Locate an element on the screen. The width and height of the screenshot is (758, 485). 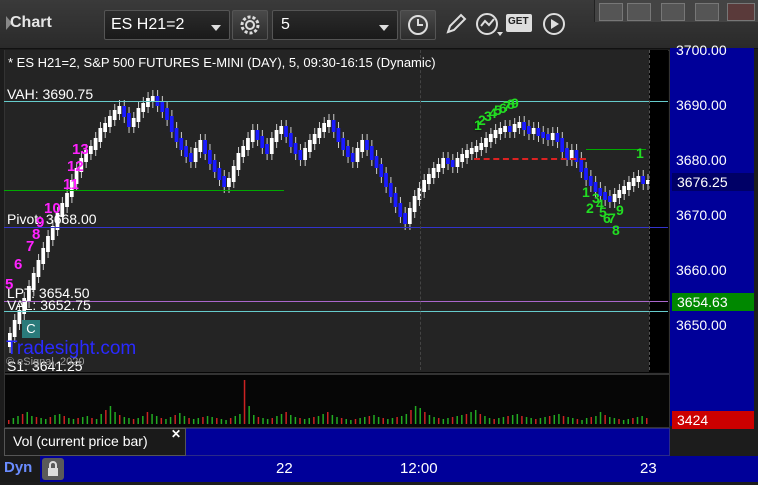
volume-bars-layer is located at coordinates (328, 402).